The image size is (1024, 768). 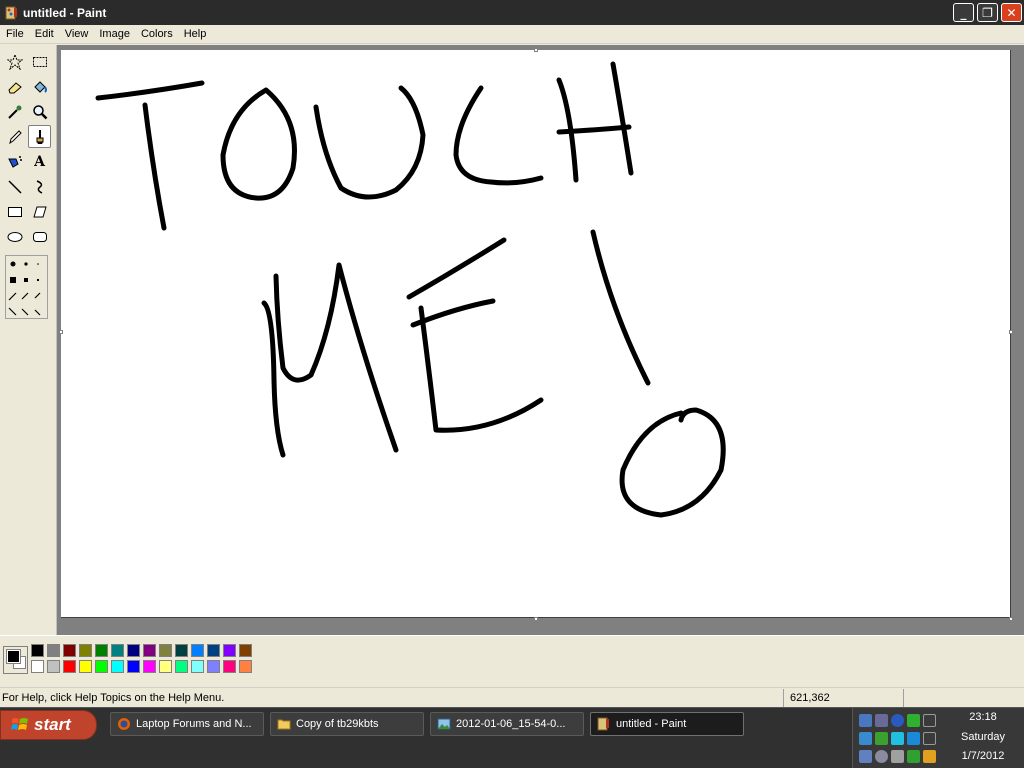 I want to click on tool-select, so click(x=39, y=61).